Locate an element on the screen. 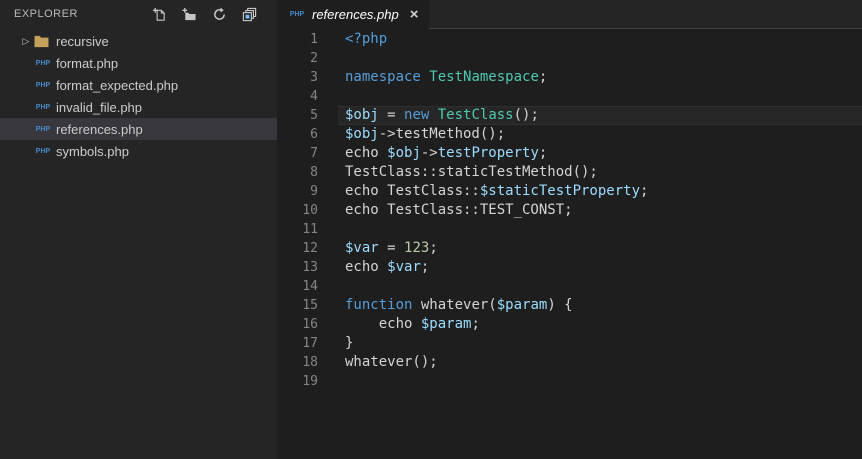 This screenshot has height=459, width=862. code-line-content: echo $obj->testProperty; is located at coordinates (446, 153).